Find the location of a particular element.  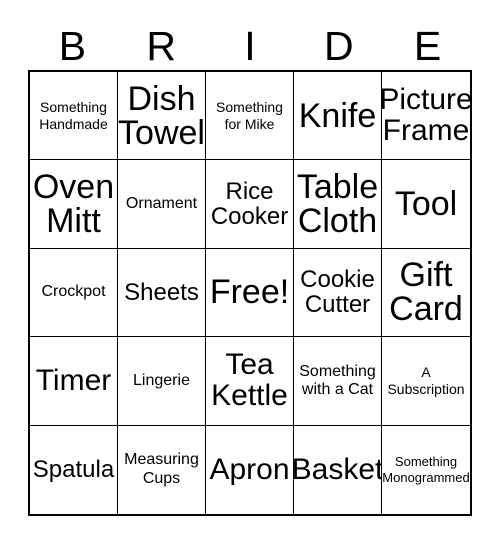

bingo-cell-label: Measuring Cups is located at coordinates (161, 469).